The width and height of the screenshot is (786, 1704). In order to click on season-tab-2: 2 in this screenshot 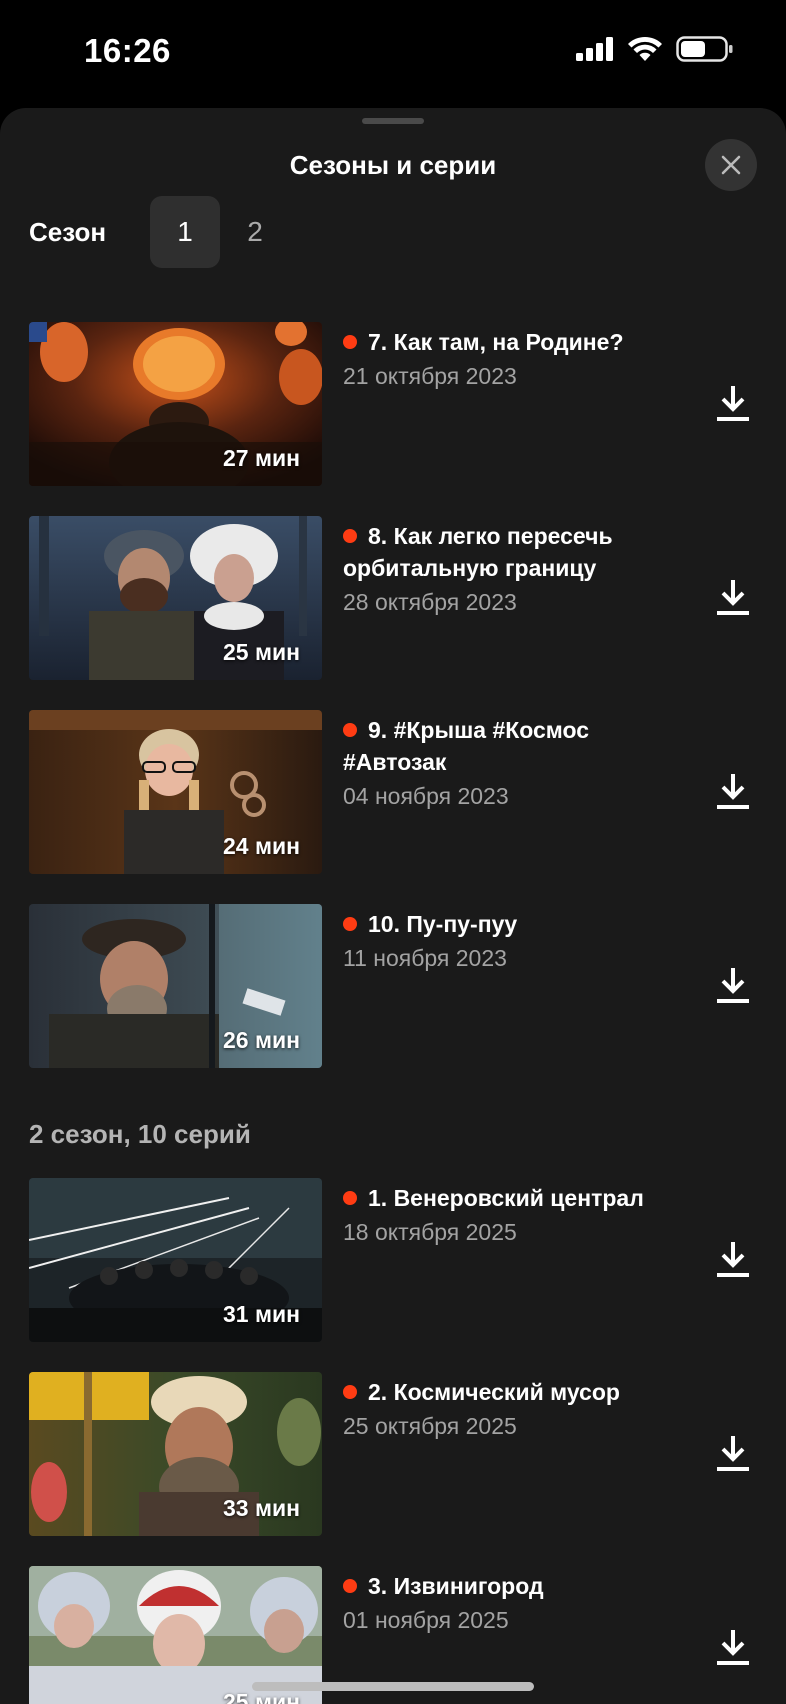, I will do `click(255, 232)`.